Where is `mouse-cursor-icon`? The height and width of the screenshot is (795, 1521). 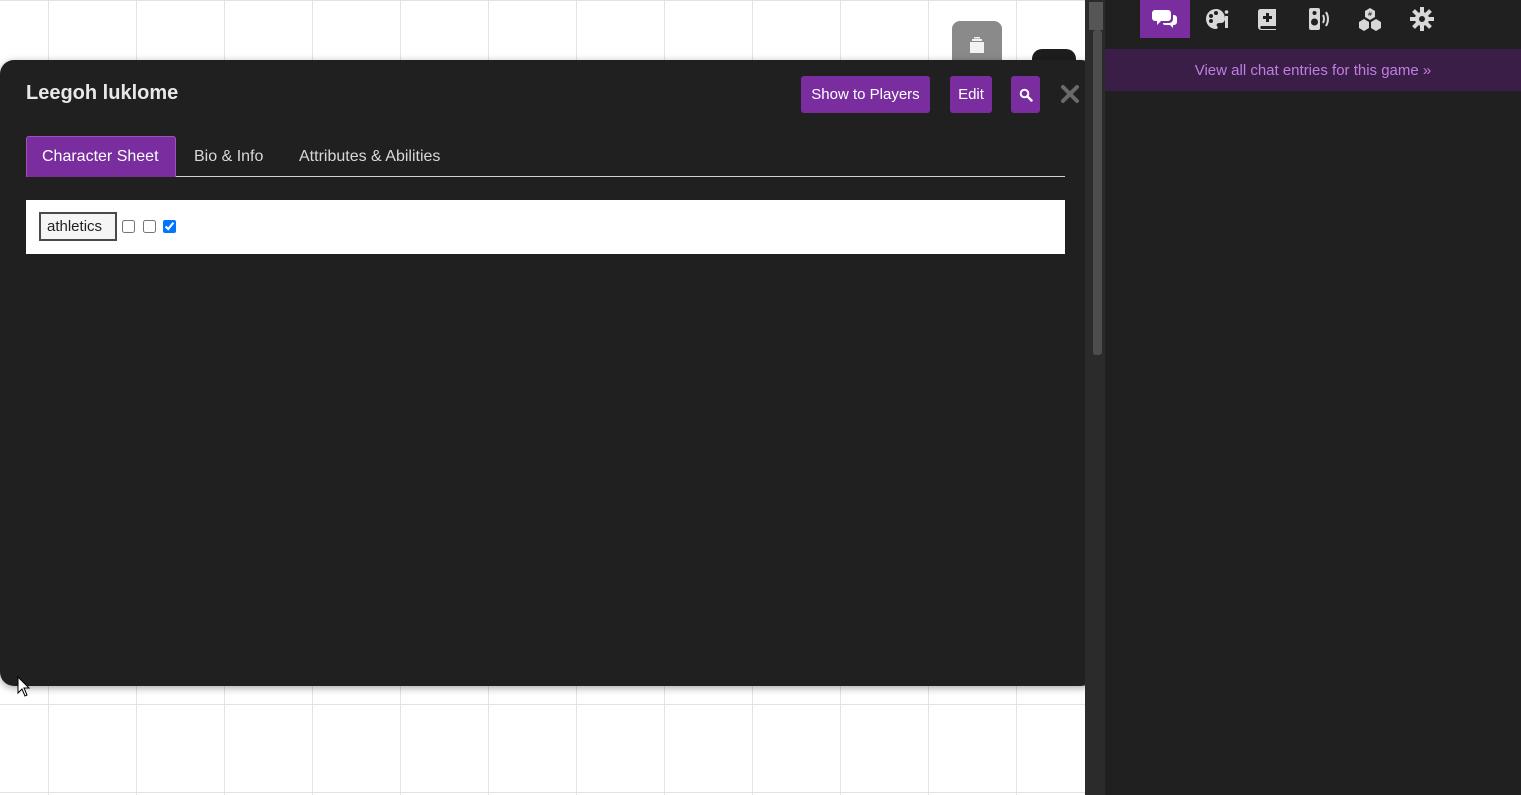 mouse-cursor-icon is located at coordinates (24, 686).